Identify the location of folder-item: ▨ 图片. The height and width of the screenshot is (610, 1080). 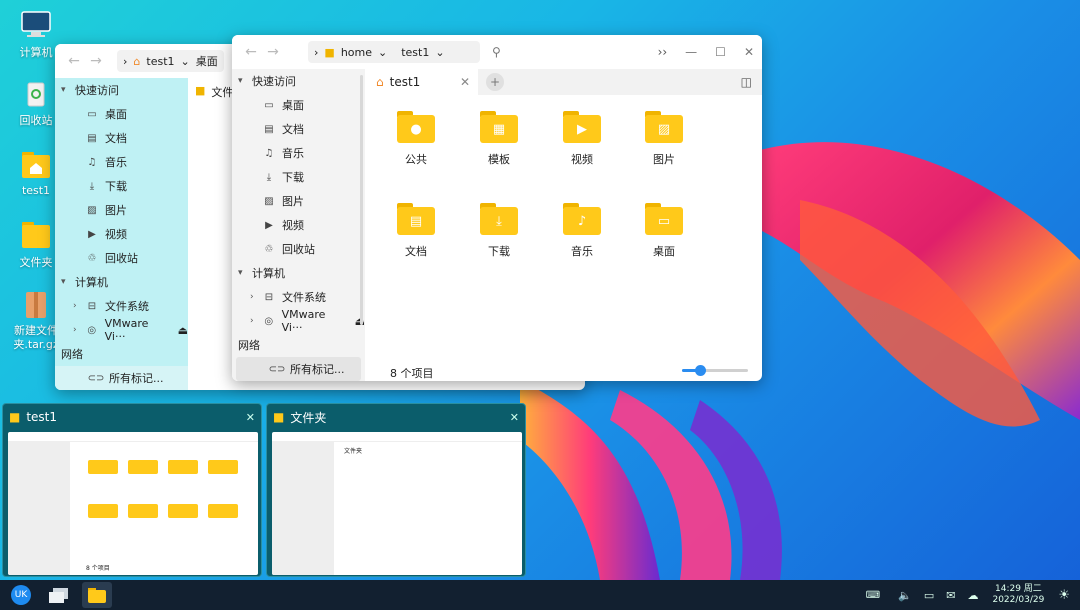
(664, 139).